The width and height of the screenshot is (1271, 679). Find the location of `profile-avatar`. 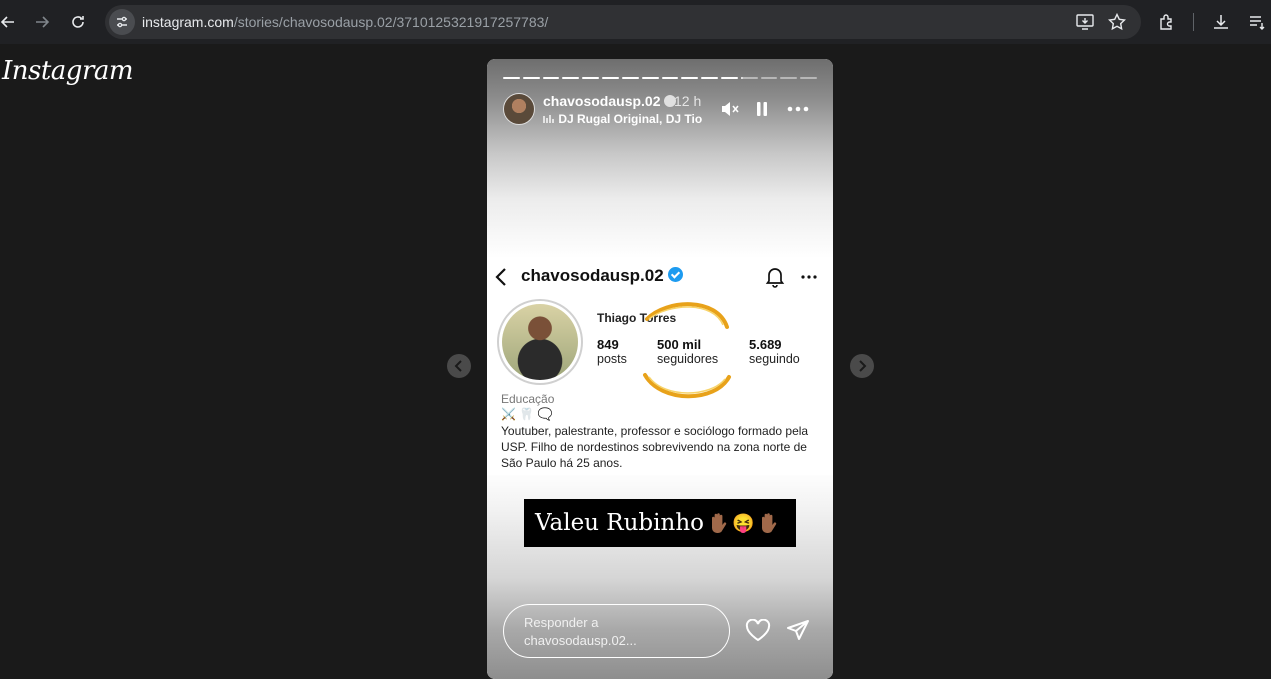

profile-avatar is located at coordinates (540, 342).